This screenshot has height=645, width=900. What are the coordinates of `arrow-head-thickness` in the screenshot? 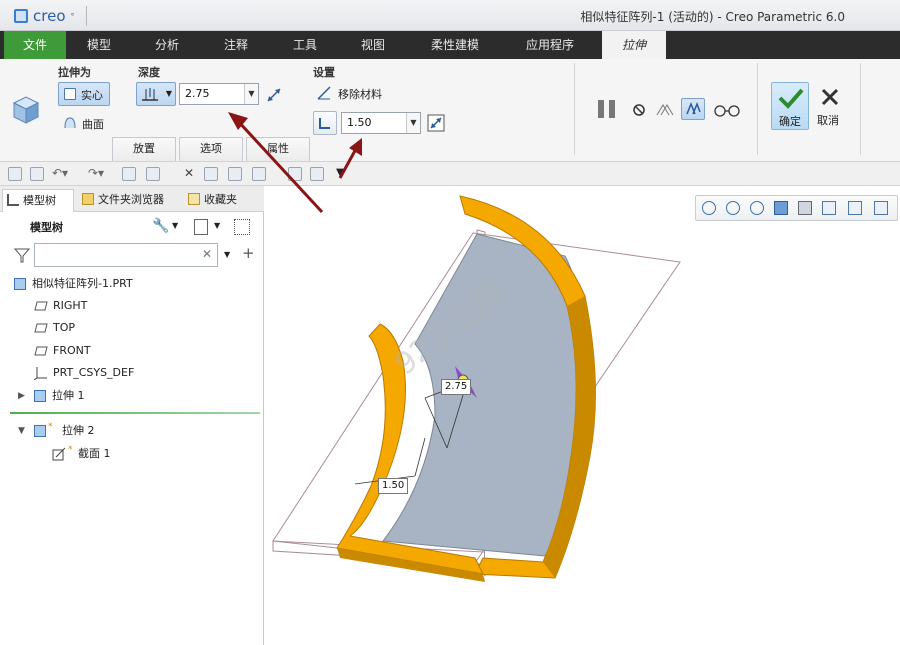 It's located at (355, 147).